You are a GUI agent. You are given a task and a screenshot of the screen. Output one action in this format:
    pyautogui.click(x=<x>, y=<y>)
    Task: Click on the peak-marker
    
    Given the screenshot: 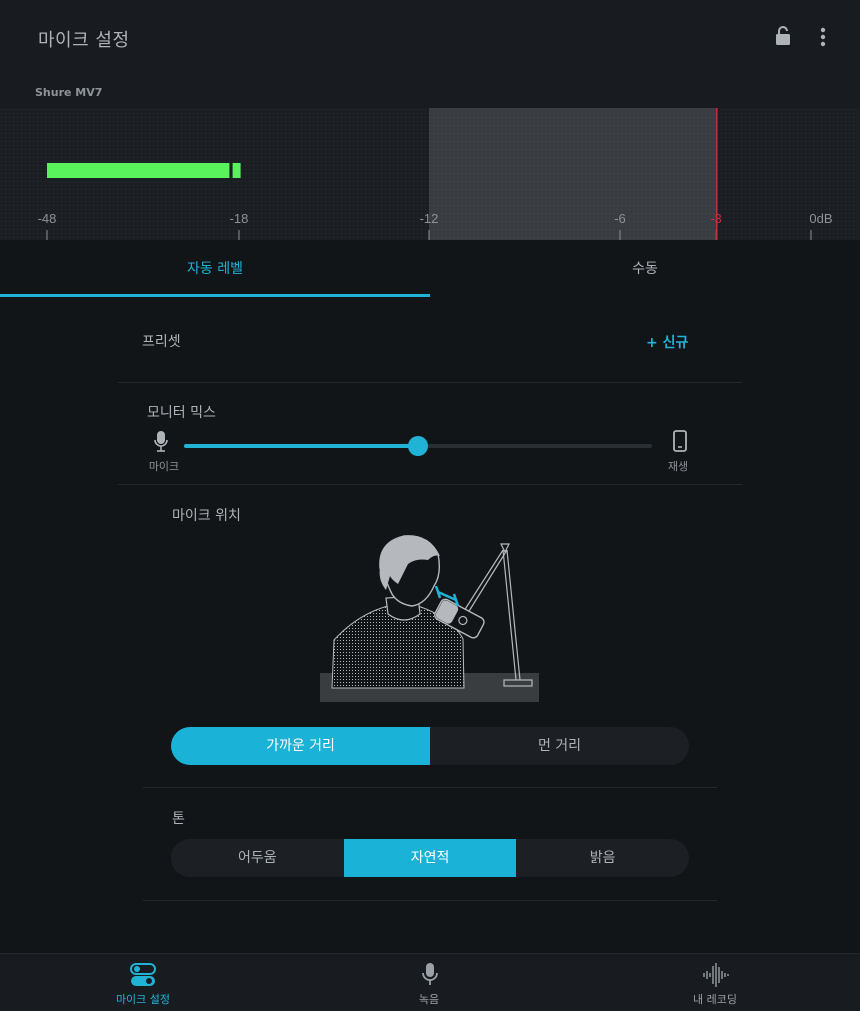 What is the action you would take?
    pyautogui.click(x=236, y=170)
    